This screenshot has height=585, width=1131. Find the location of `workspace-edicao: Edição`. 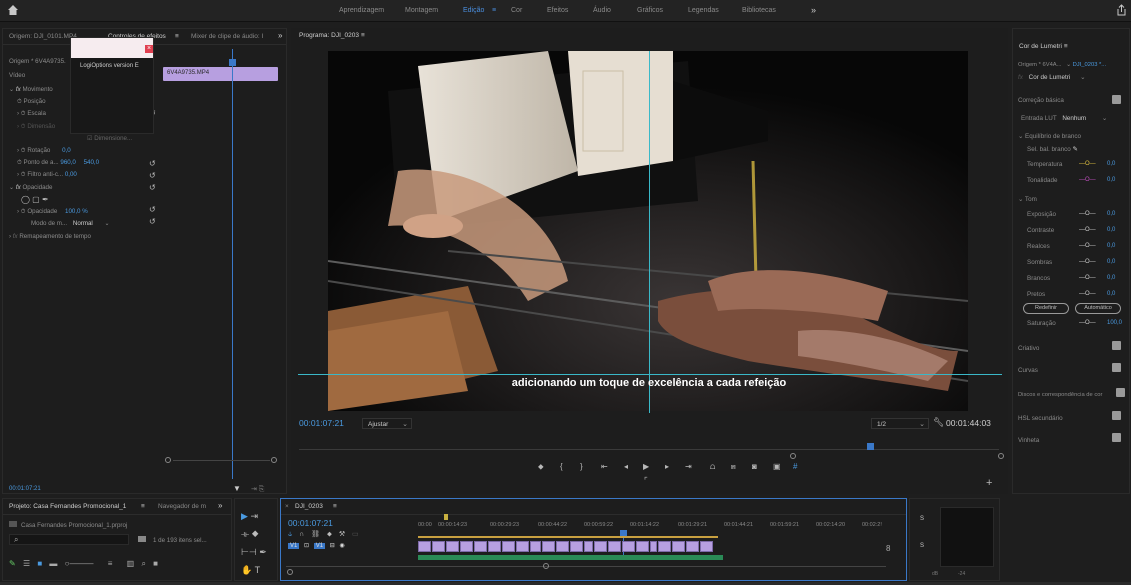

workspace-edicao: Edição is located at coordinates (473, 10).